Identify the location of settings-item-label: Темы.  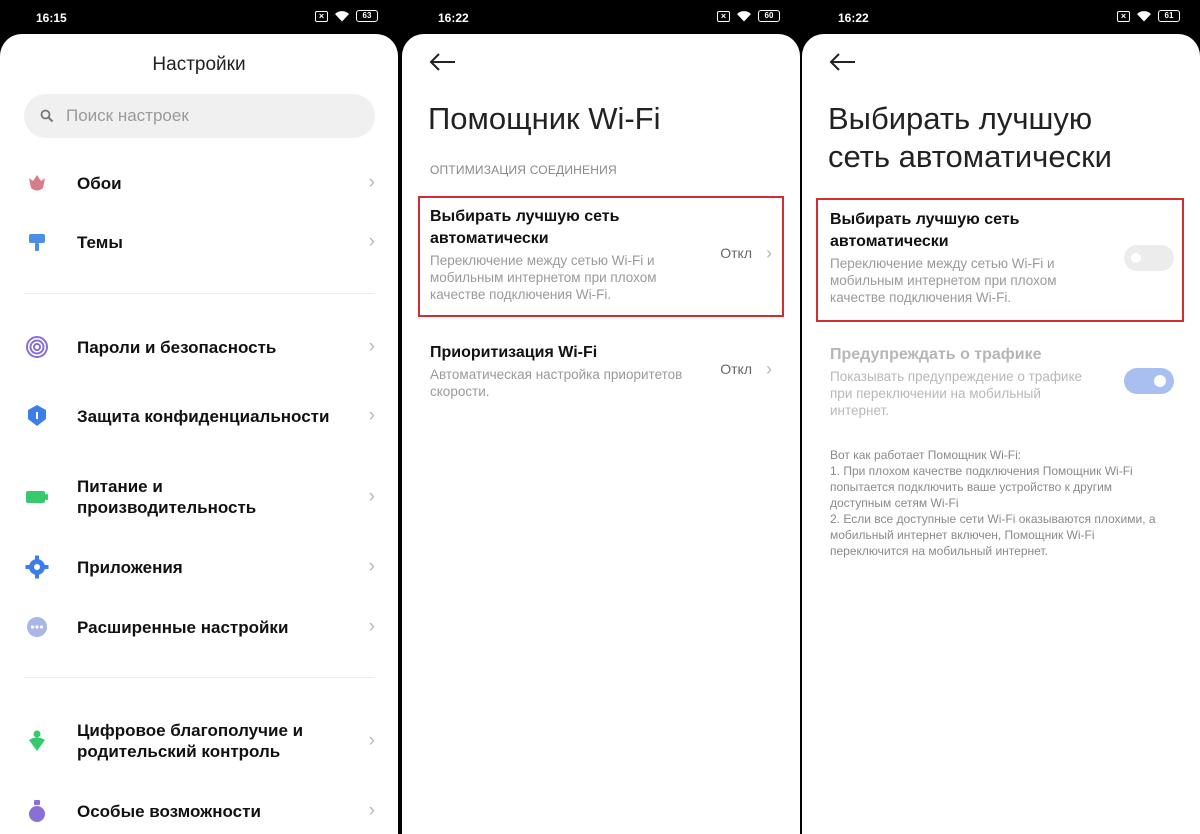
(100, 242).